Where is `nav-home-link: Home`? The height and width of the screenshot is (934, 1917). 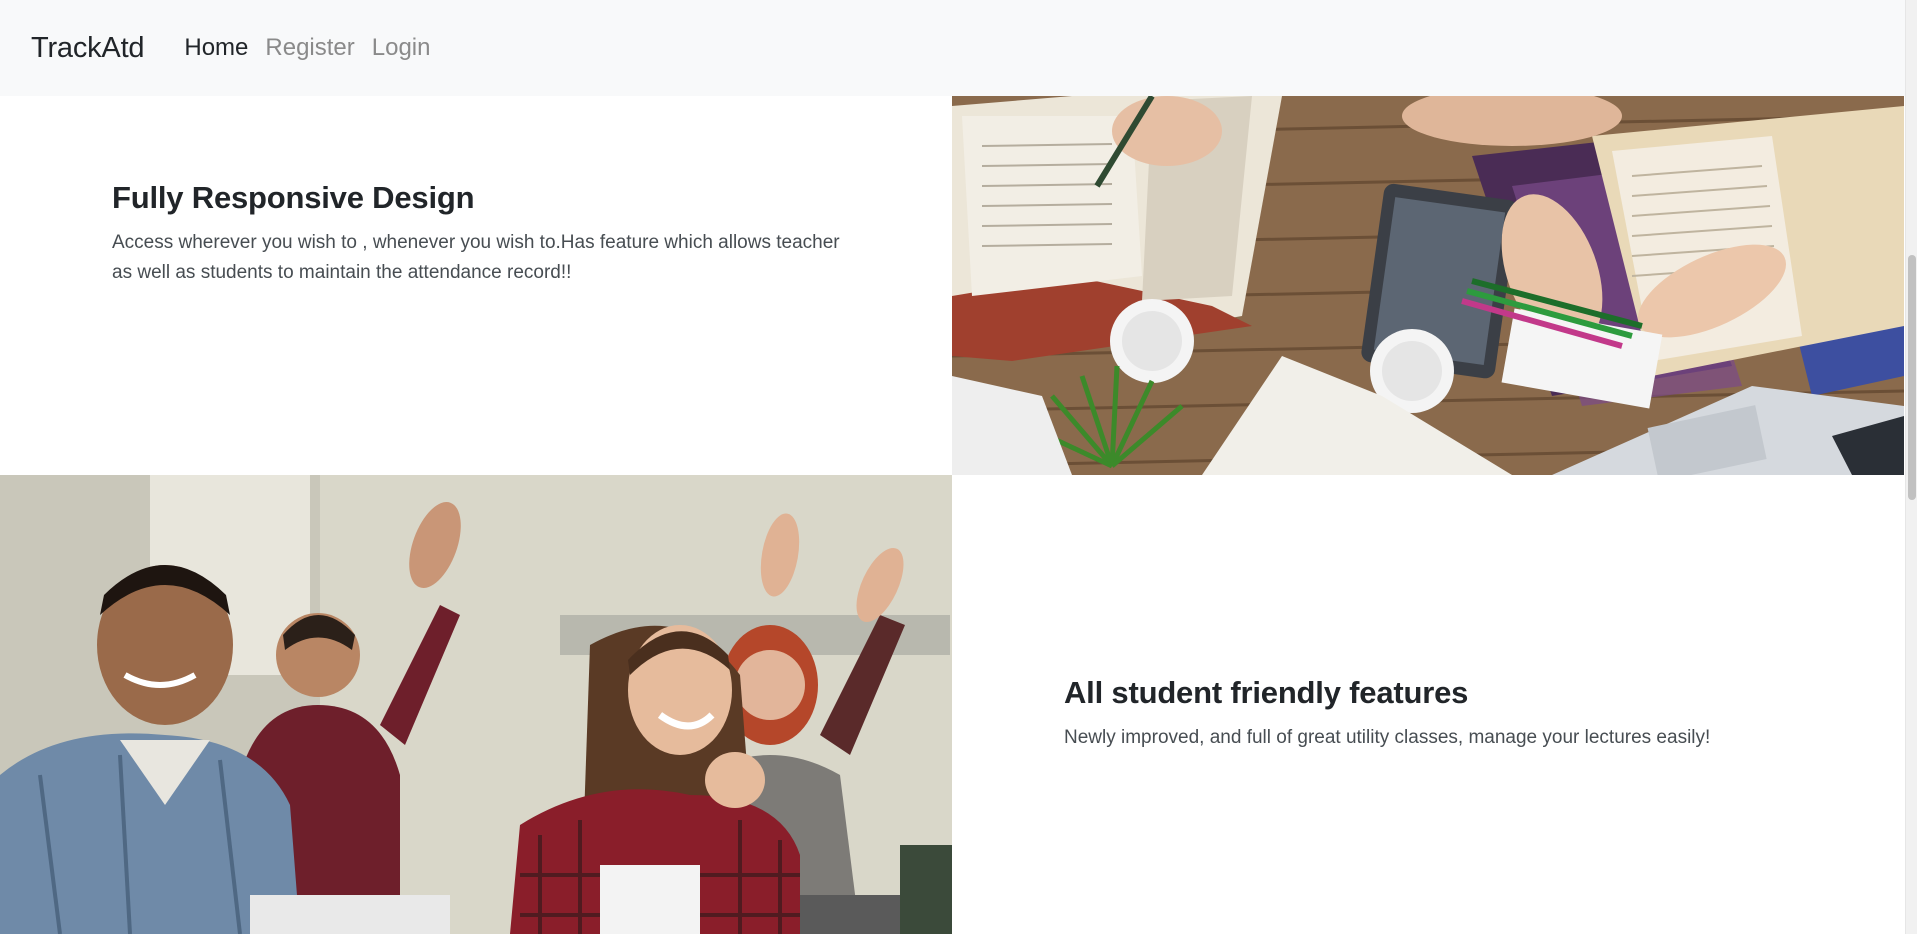 nav-home-link: Home is located at coordinates (216, 48).